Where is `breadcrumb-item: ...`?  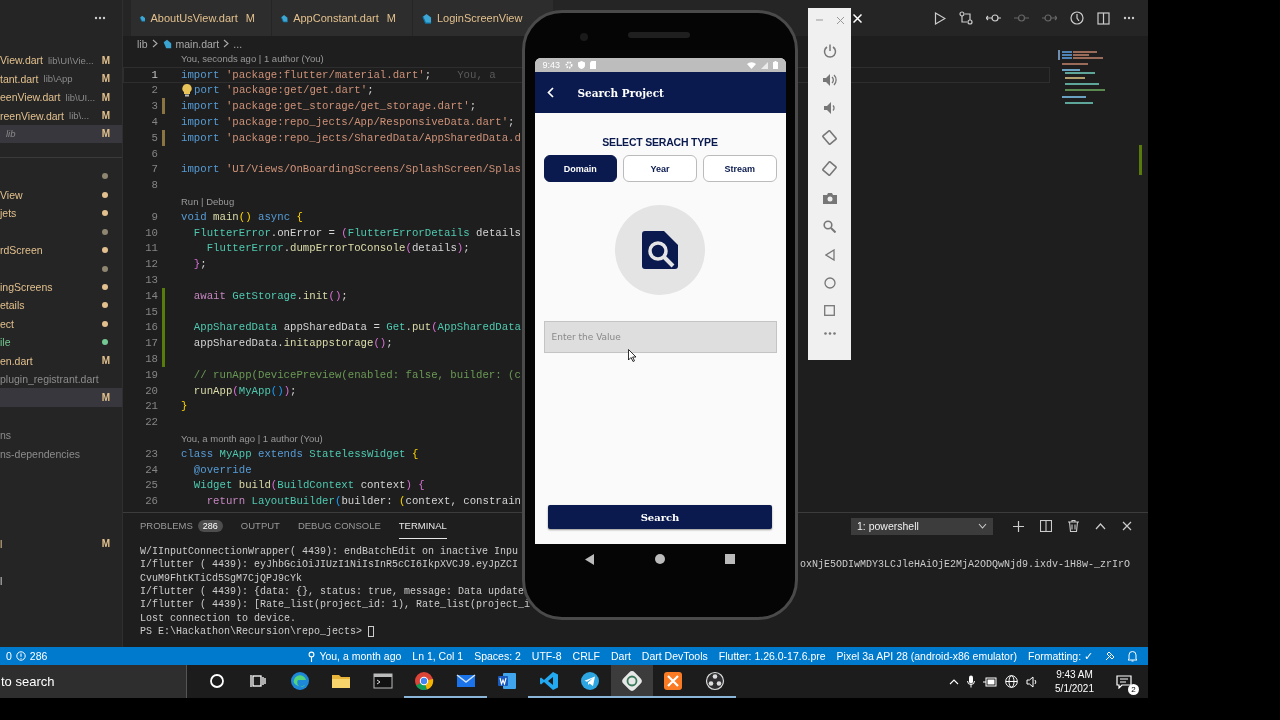 breadcrumb-item: ... is located at coordinates (238, 43).